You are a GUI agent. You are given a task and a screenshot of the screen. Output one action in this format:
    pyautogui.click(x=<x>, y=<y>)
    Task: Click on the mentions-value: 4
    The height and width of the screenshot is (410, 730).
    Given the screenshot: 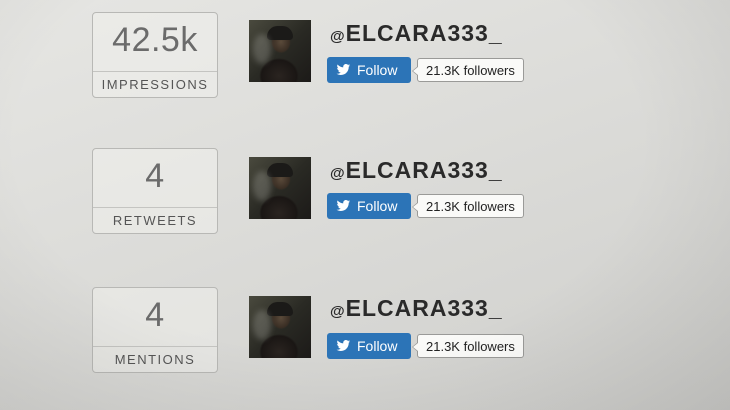 What is the action you would take?
    pyautogui.click(x=155, y=315)
    